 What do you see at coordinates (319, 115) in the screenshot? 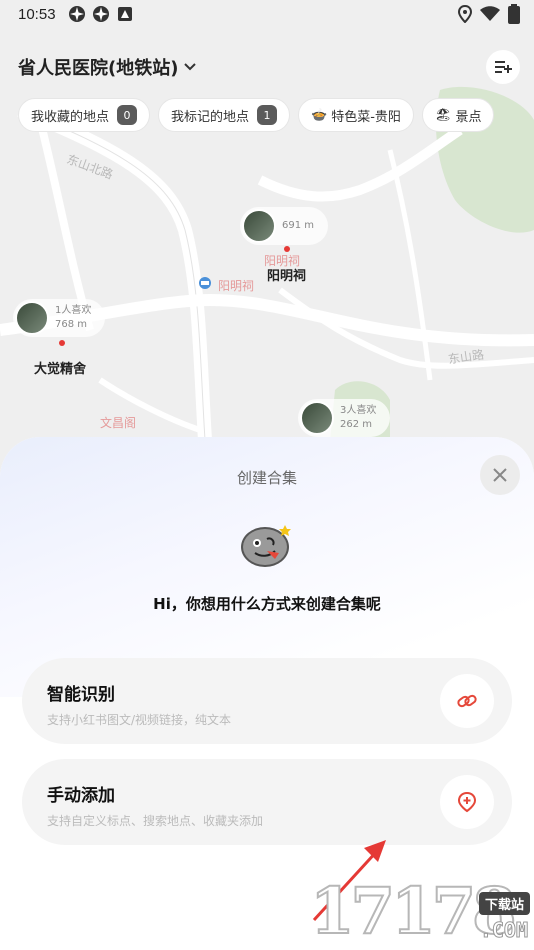
I see `hotpot-icon: 🍲` at bounding box center [319, 115].